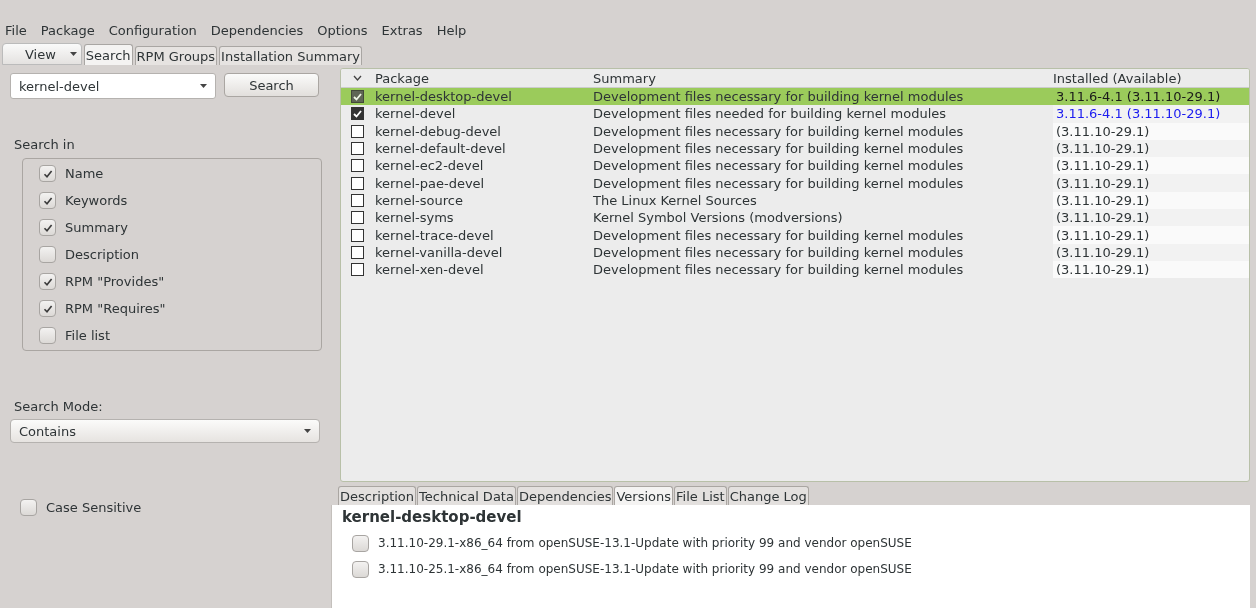 This screenshot has height=608, width=1256. I want to click on table-row: kernel-default-devel Development files necessary for building kernel modules (3.11.10-29.1), so click(795, 148).